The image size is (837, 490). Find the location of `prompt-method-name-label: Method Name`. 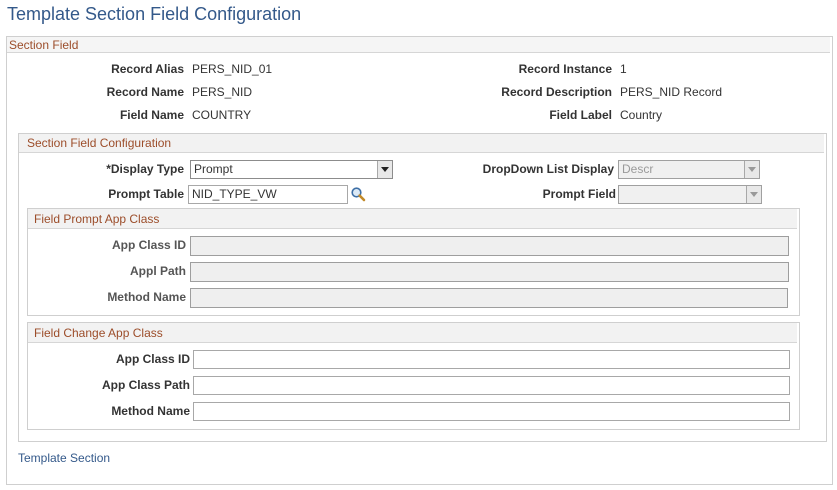

prompt-method-name-label: Method Name is located at coordinates (146, 297).